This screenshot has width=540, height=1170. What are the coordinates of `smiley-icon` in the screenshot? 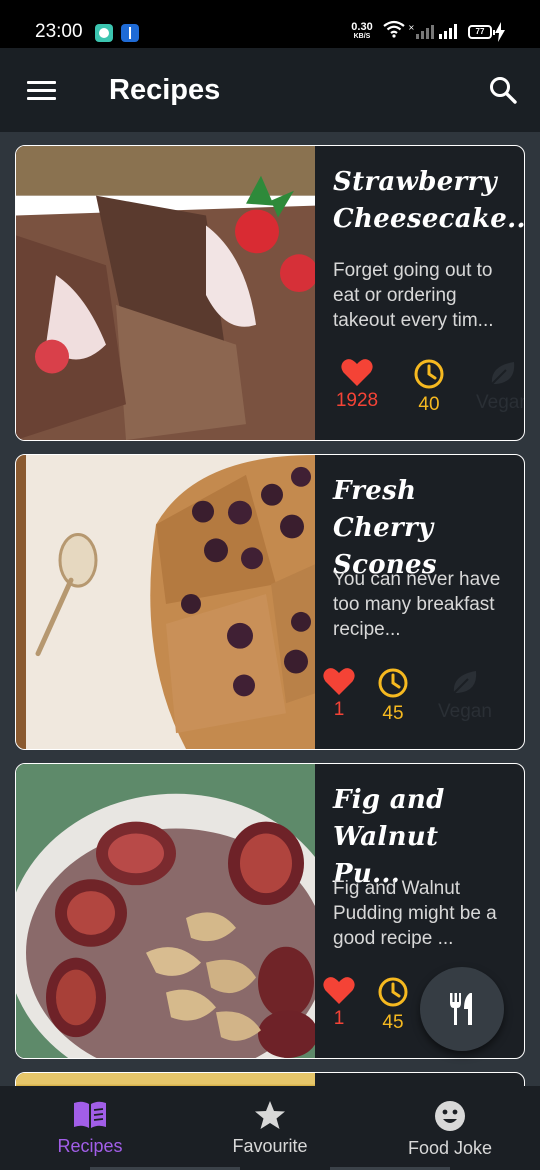 It's located at (450, 1116).